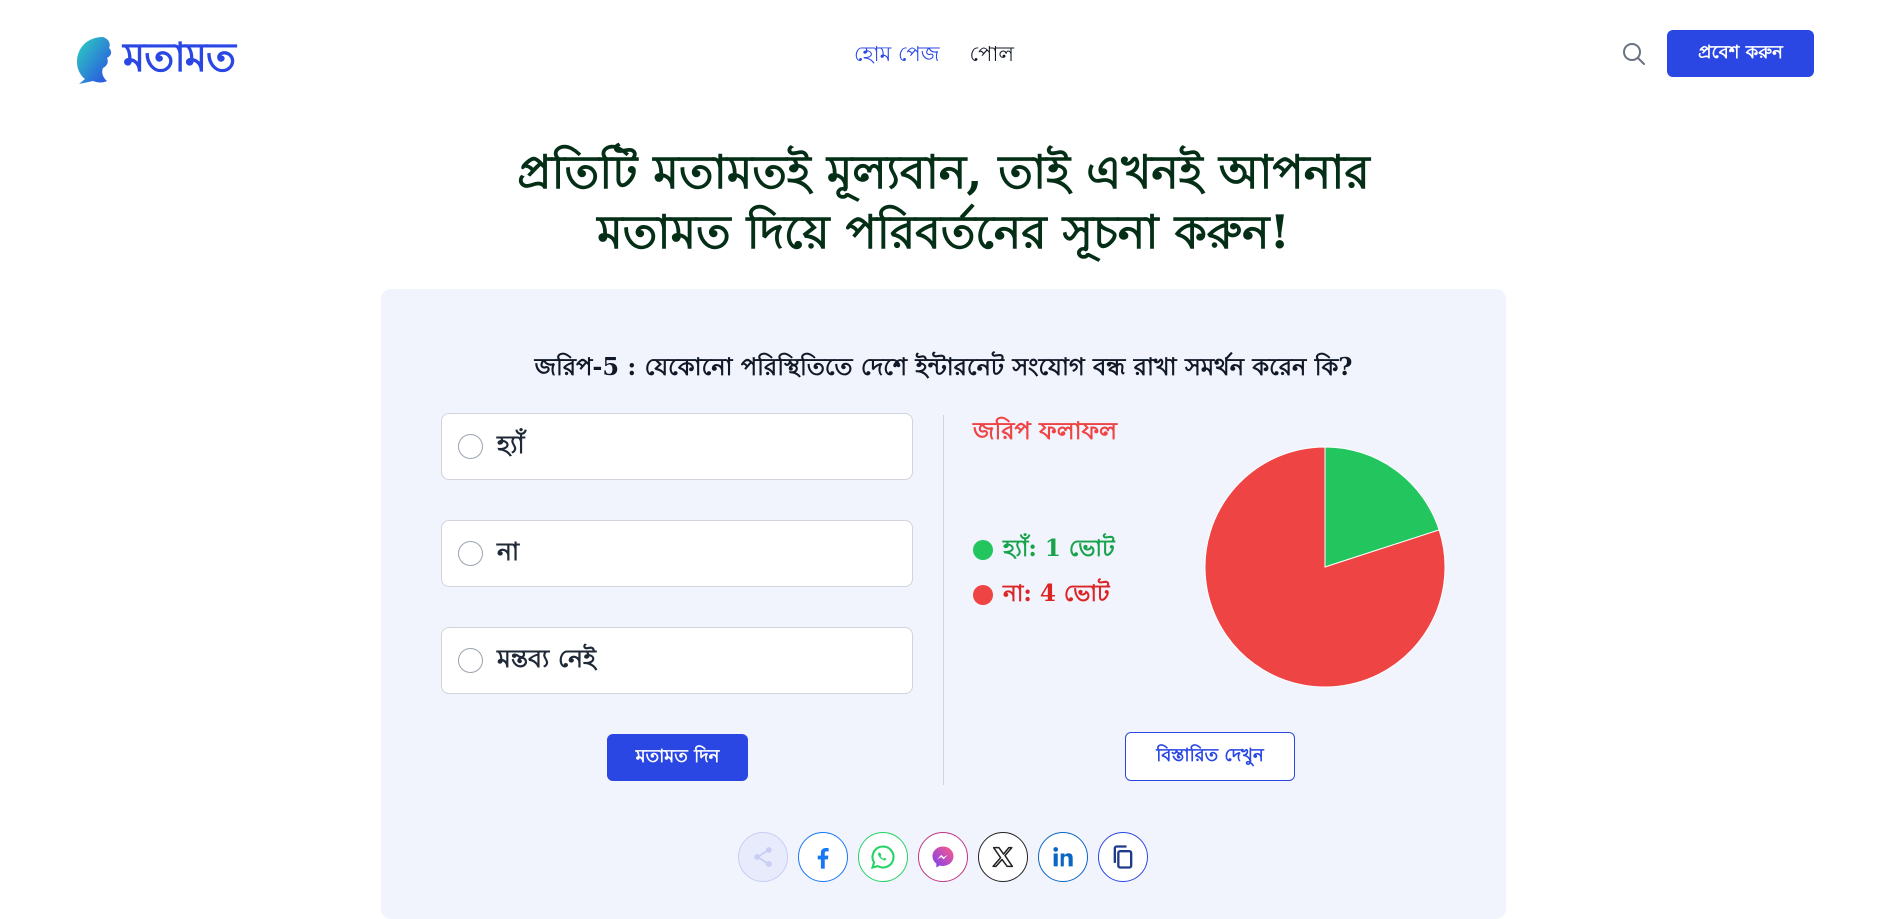 This screenshot has height=919, width=1887. Describe the element at coordinates (992, 55) in the screenshot. I see `nav-item-polls: পোল` at that location.